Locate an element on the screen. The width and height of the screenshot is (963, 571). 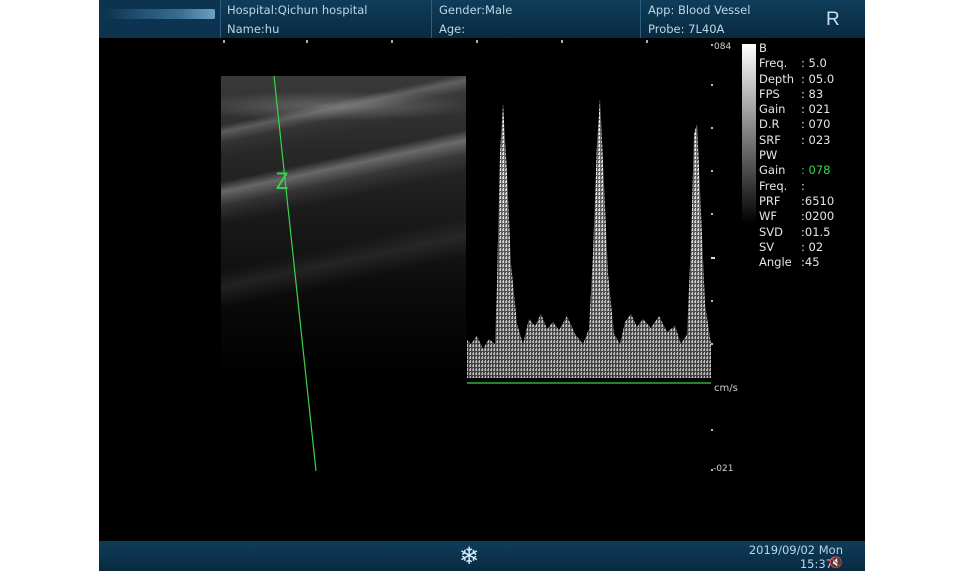
param-row: Freq.: 5.0 is located at coordinates (793, 63).